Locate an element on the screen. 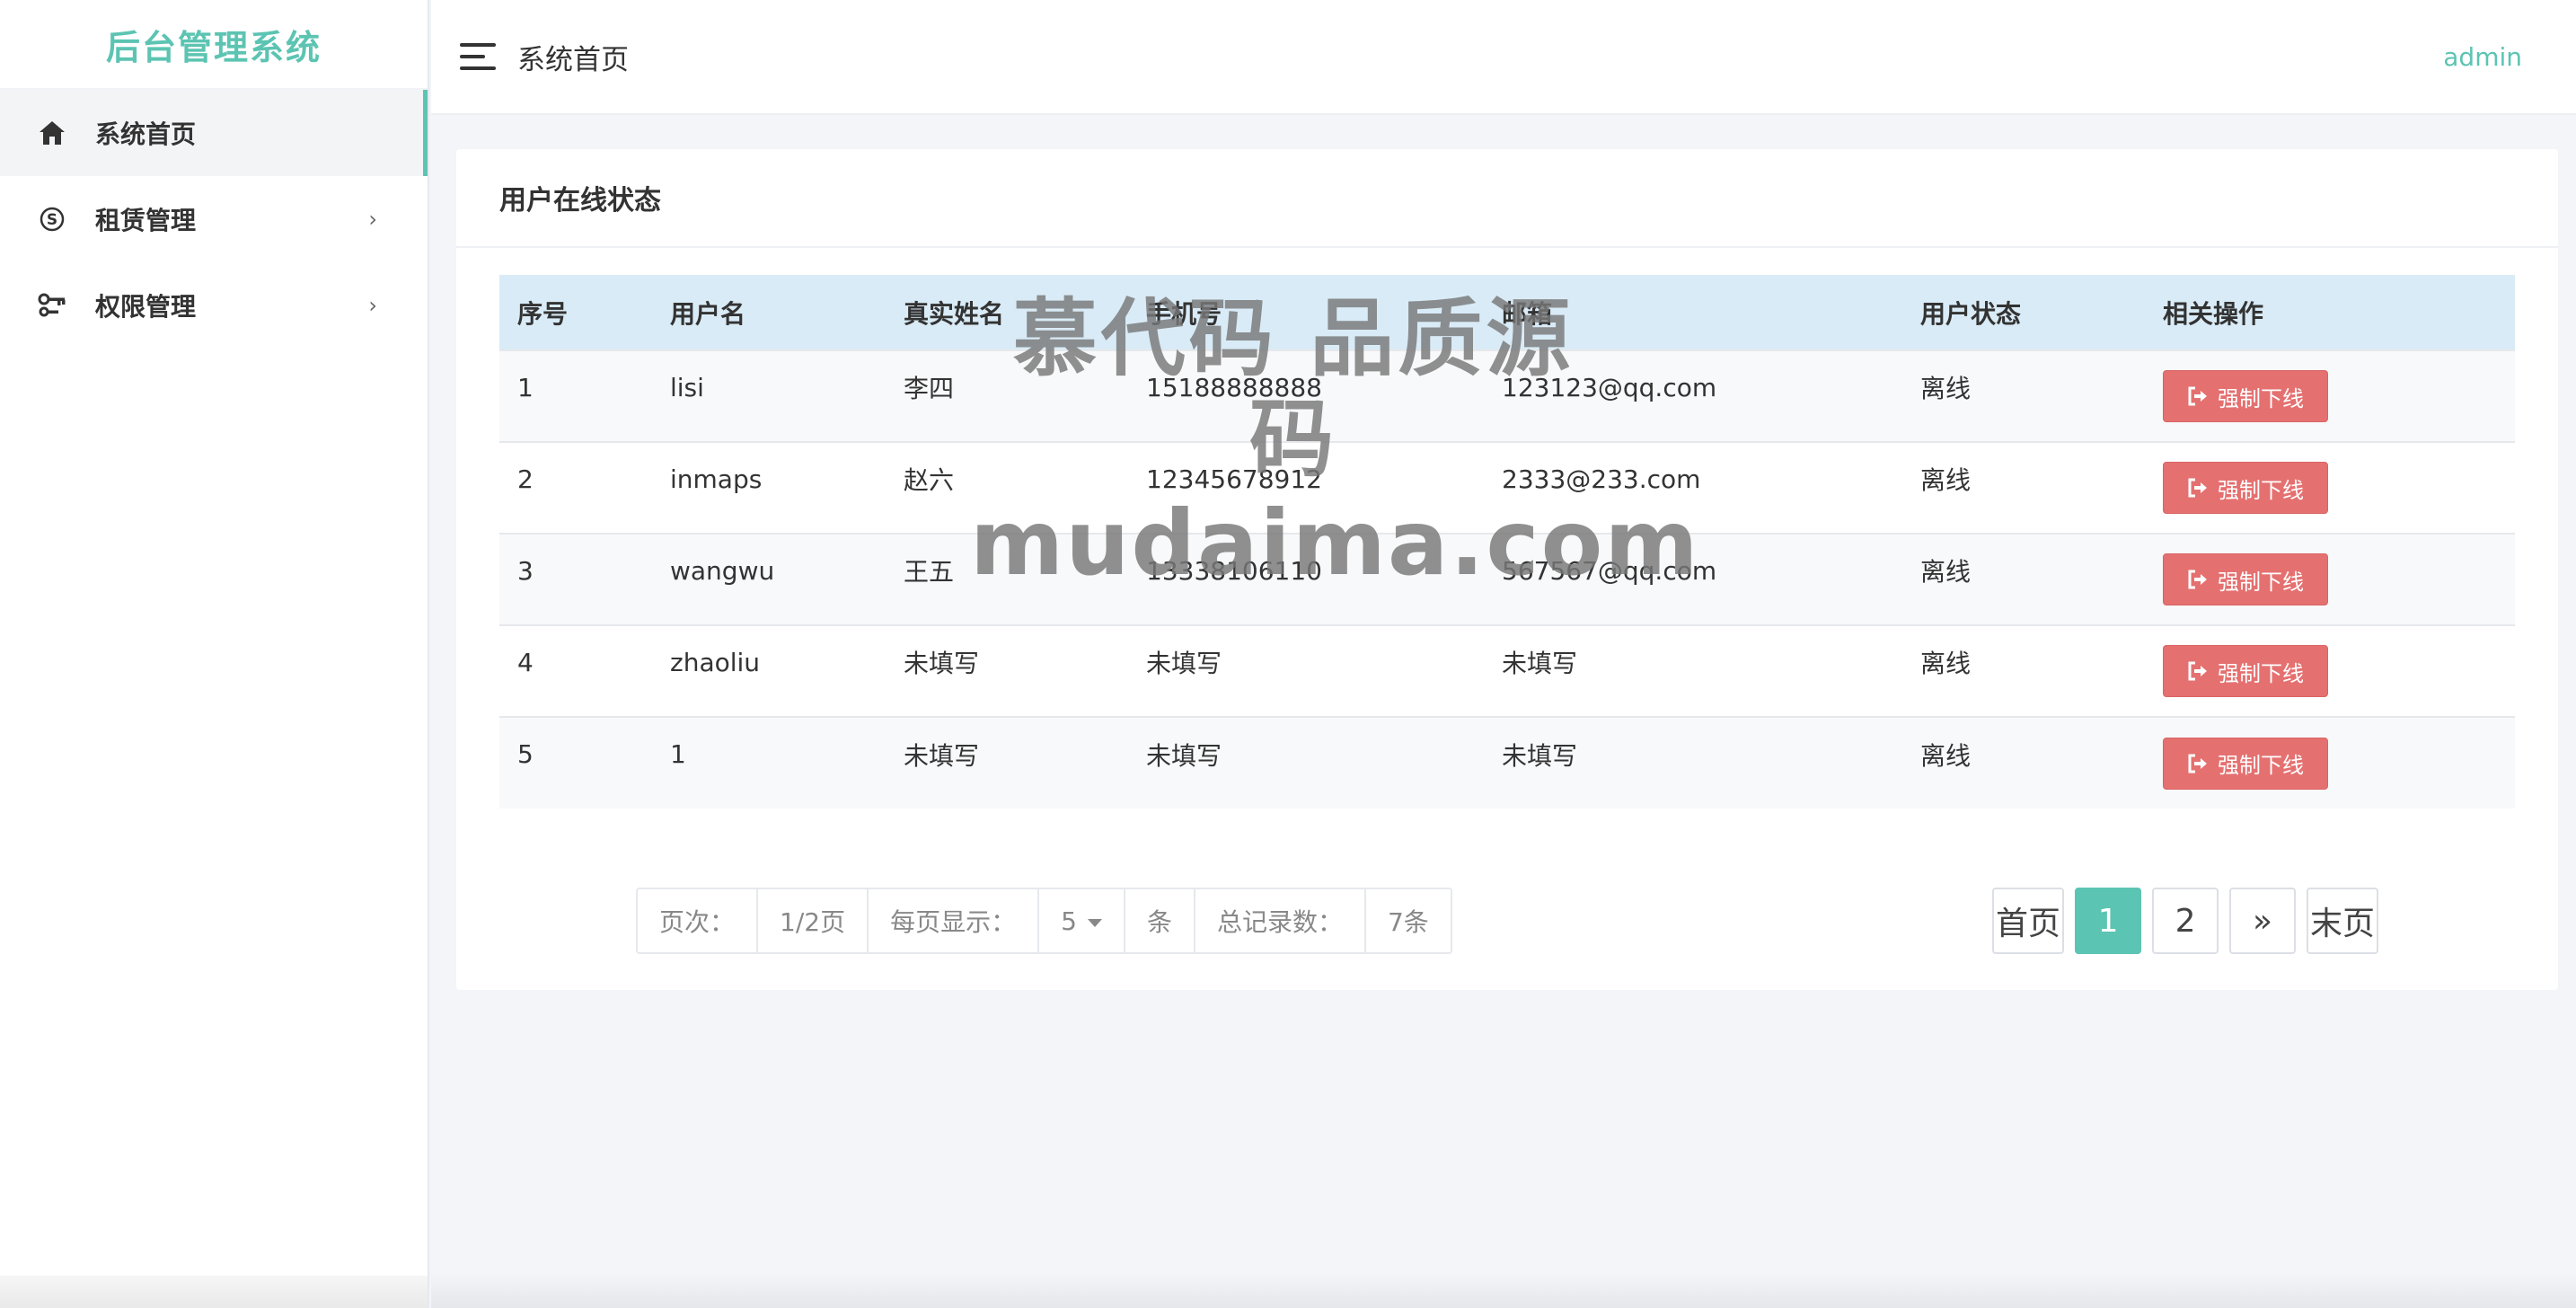  cell-realname: 赵六 is located at coordinates (929, 480).